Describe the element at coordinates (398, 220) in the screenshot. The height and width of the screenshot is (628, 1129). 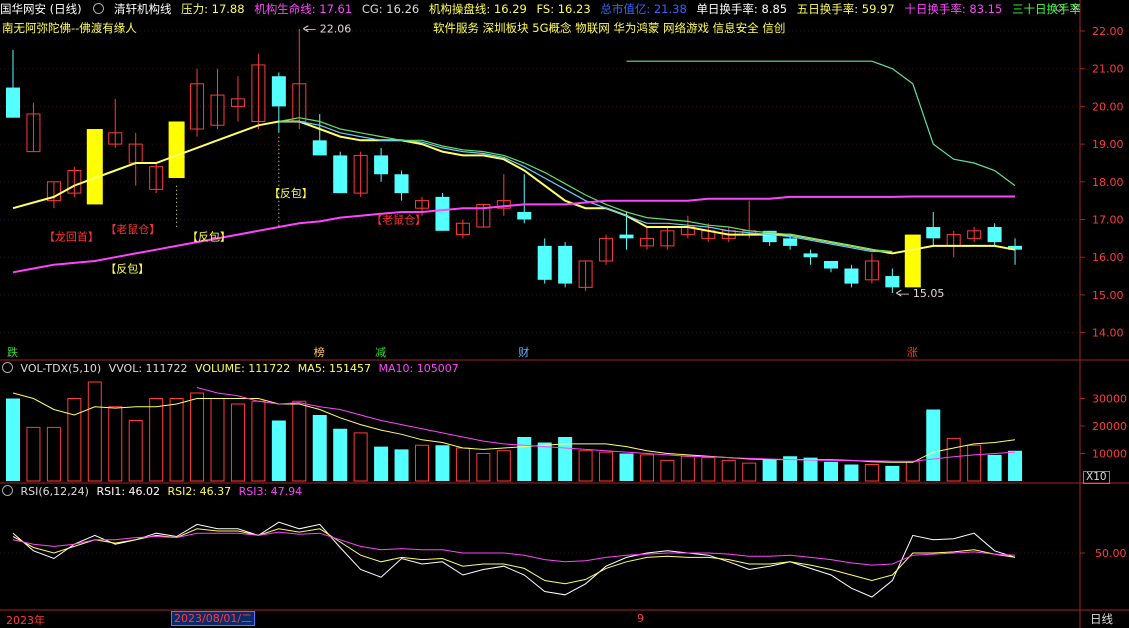
I see `pattern-annotation: 【老鼠仓】` at that location.